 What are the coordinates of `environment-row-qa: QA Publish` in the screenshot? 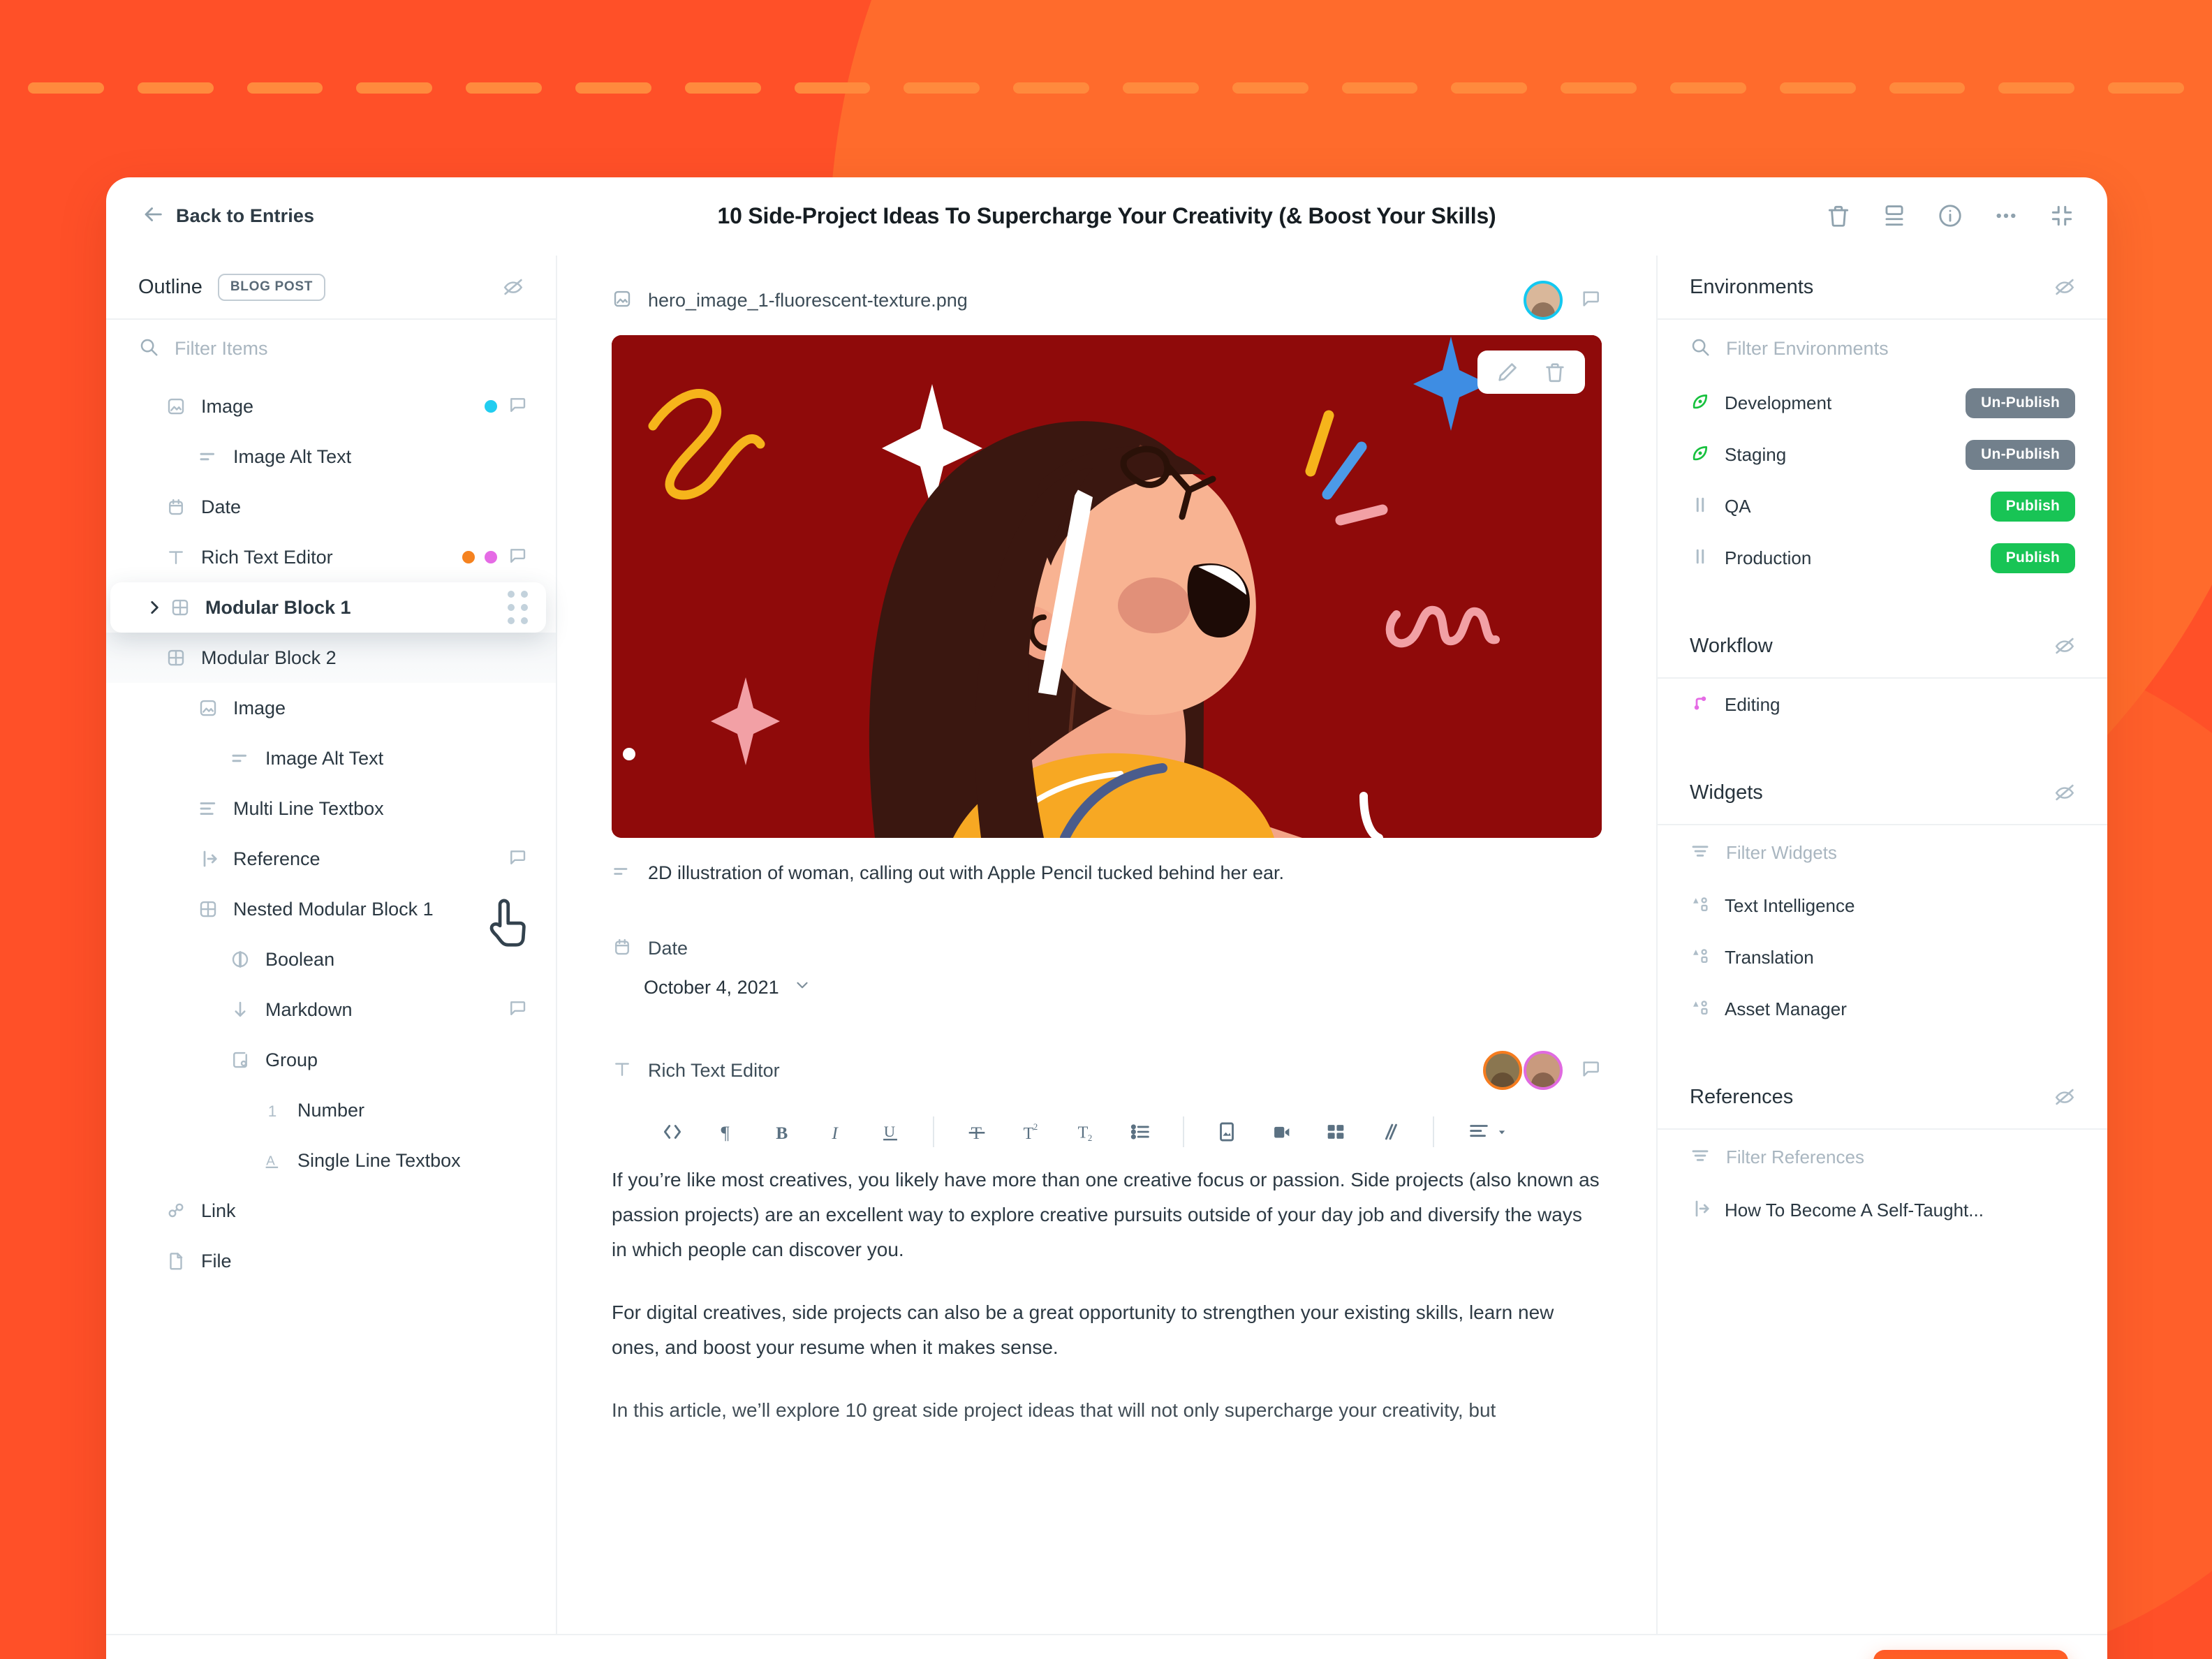 It's located at (1882, 506).